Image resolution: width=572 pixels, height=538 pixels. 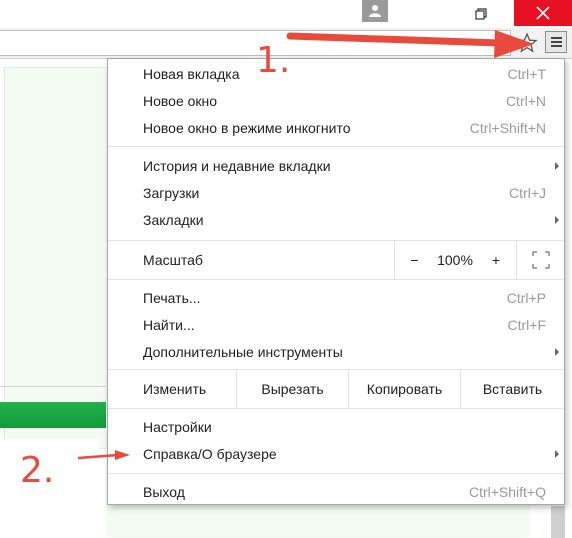 I want to click on divider, so click(x=54, y=386).